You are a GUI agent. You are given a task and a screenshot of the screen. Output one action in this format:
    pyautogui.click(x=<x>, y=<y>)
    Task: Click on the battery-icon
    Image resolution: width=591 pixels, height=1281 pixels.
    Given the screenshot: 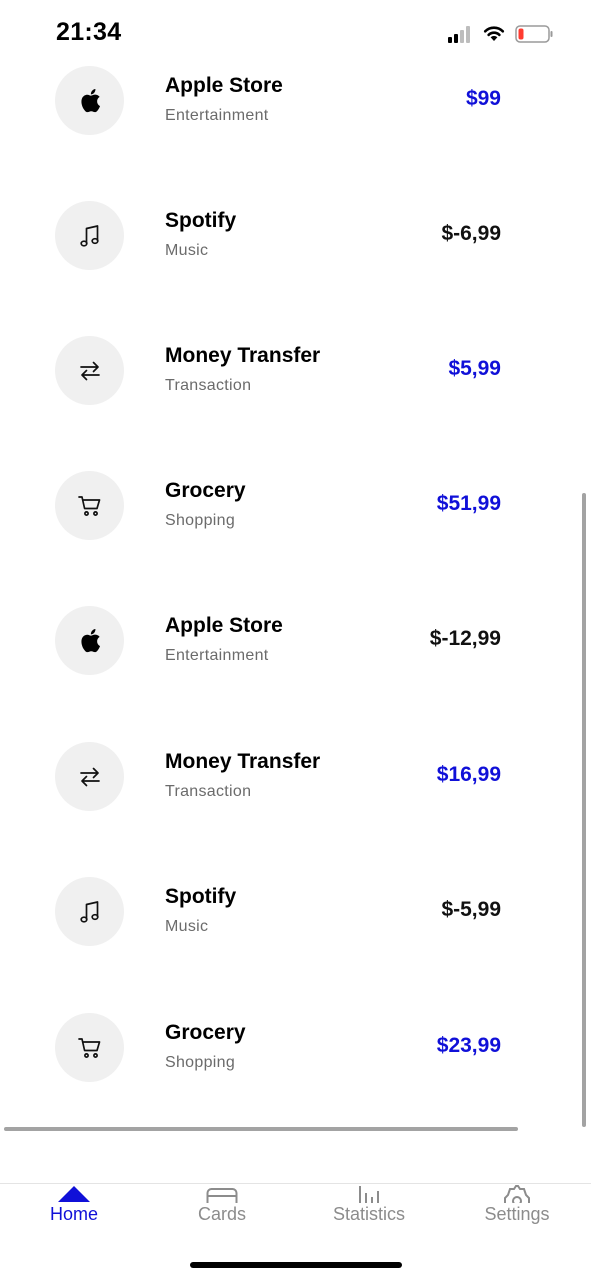 What is the action you would take?
    pyautogui.click(x=534, y=34)
    